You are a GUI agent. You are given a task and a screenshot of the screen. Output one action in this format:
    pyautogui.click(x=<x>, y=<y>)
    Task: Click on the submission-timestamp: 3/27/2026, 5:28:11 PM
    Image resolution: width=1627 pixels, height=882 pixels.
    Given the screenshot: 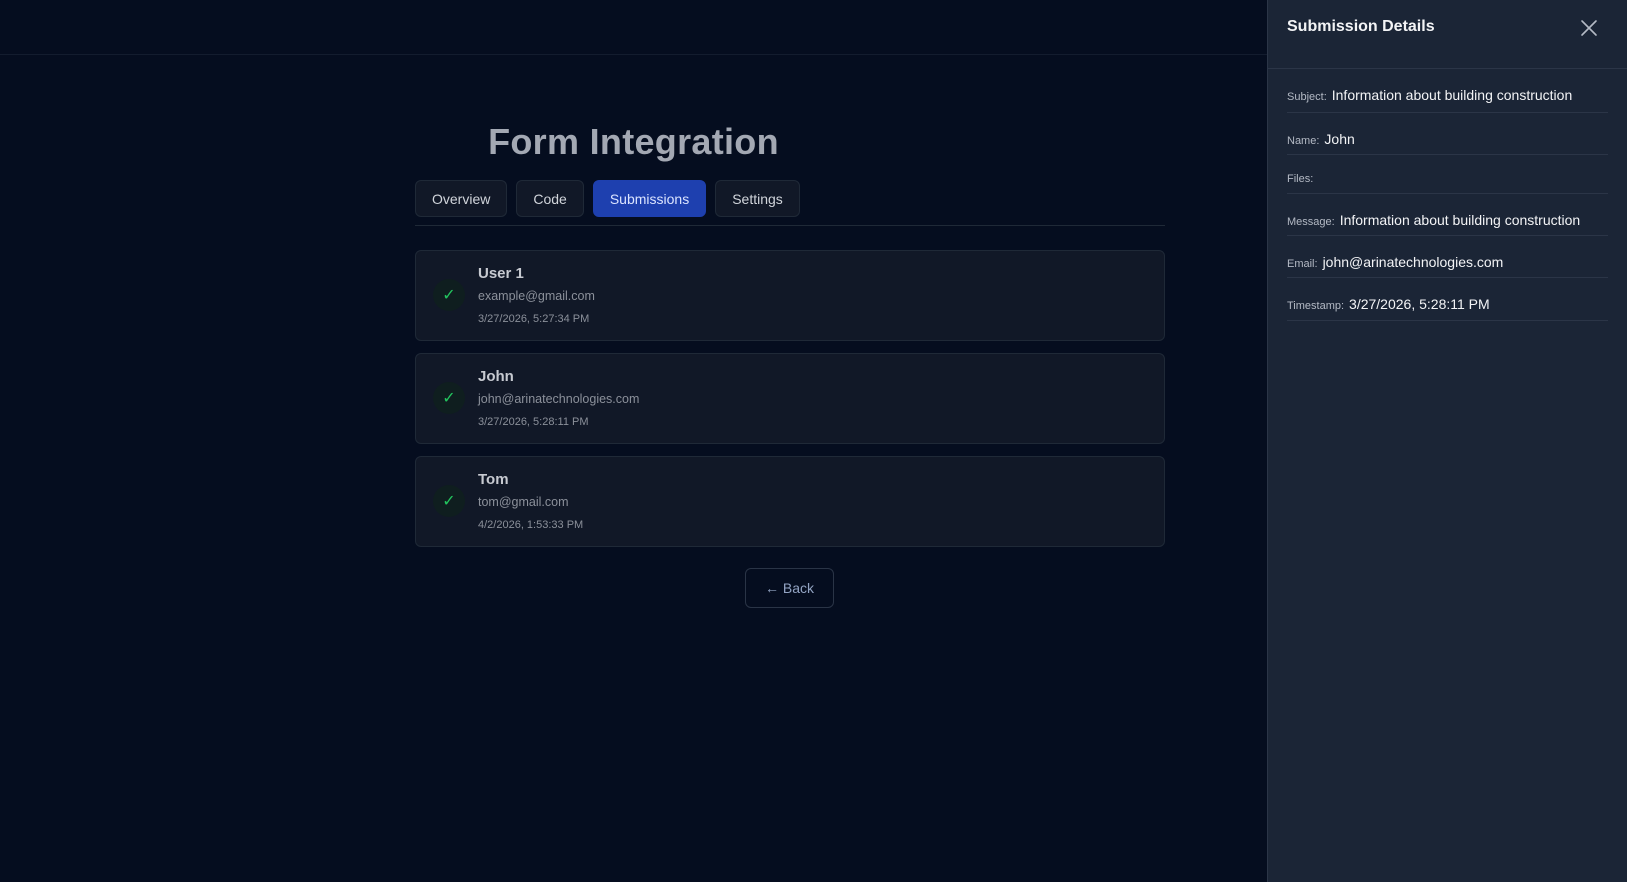 What is the action you would take?
    pyautogui.click(x=533, y=422)
    